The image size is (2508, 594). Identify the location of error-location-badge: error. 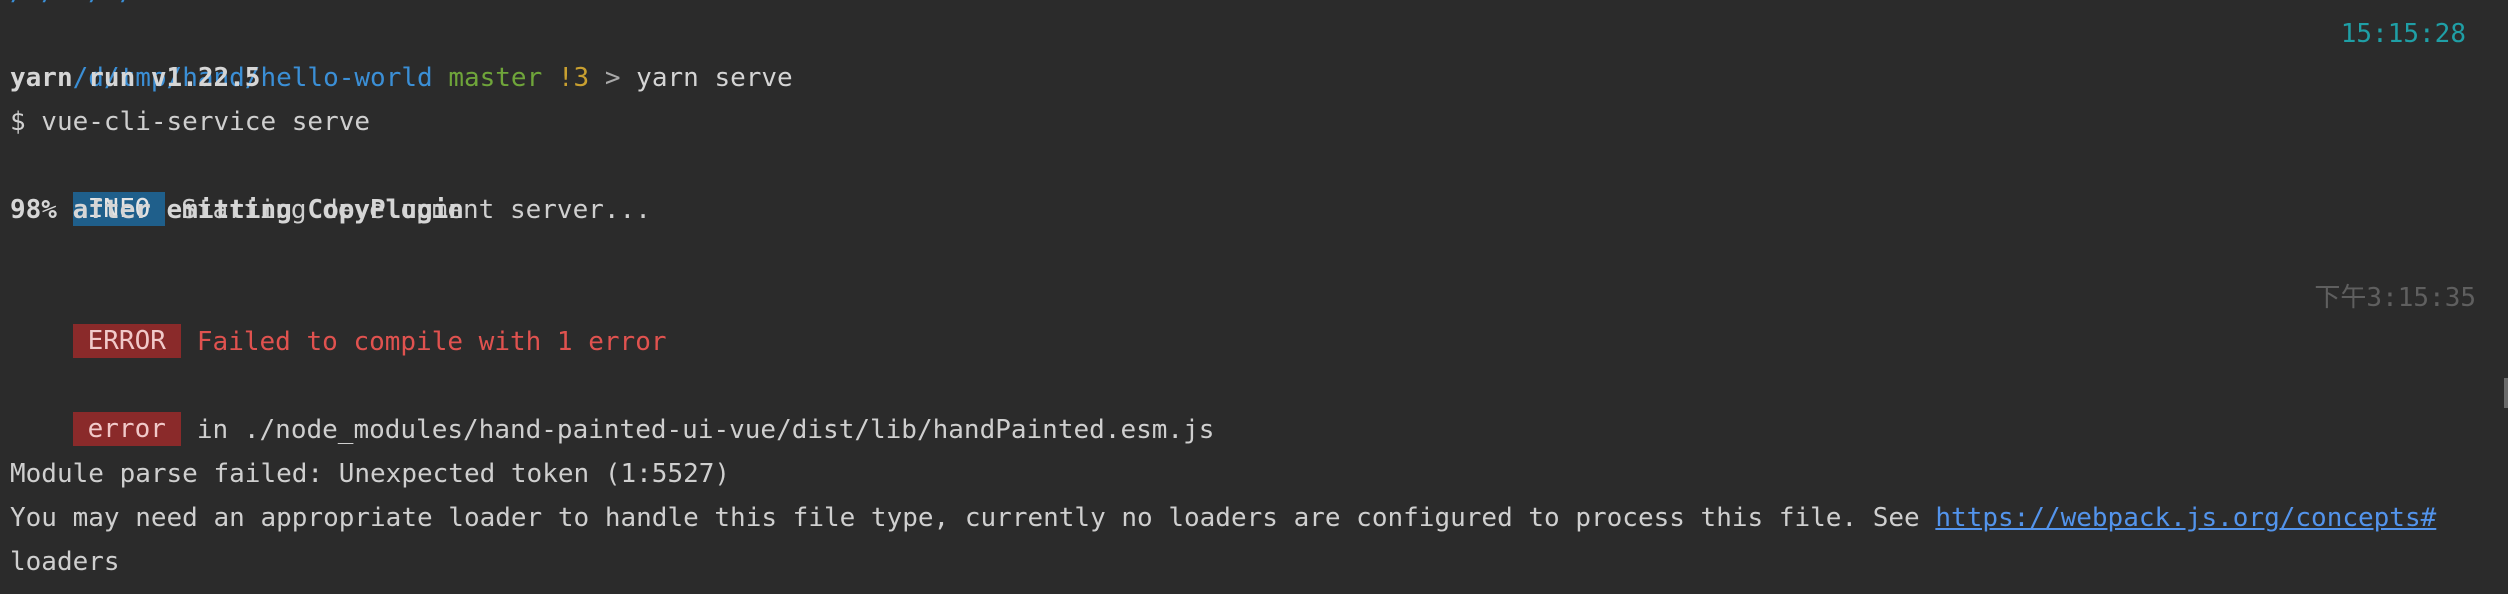
(126, 429).